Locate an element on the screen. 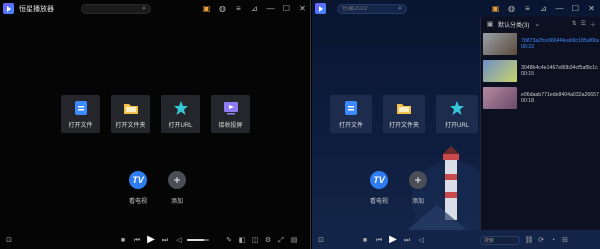 The height and width of the screenshot is (249, 600). add-file-icon: ＋ is located at coordinates (593, 24).